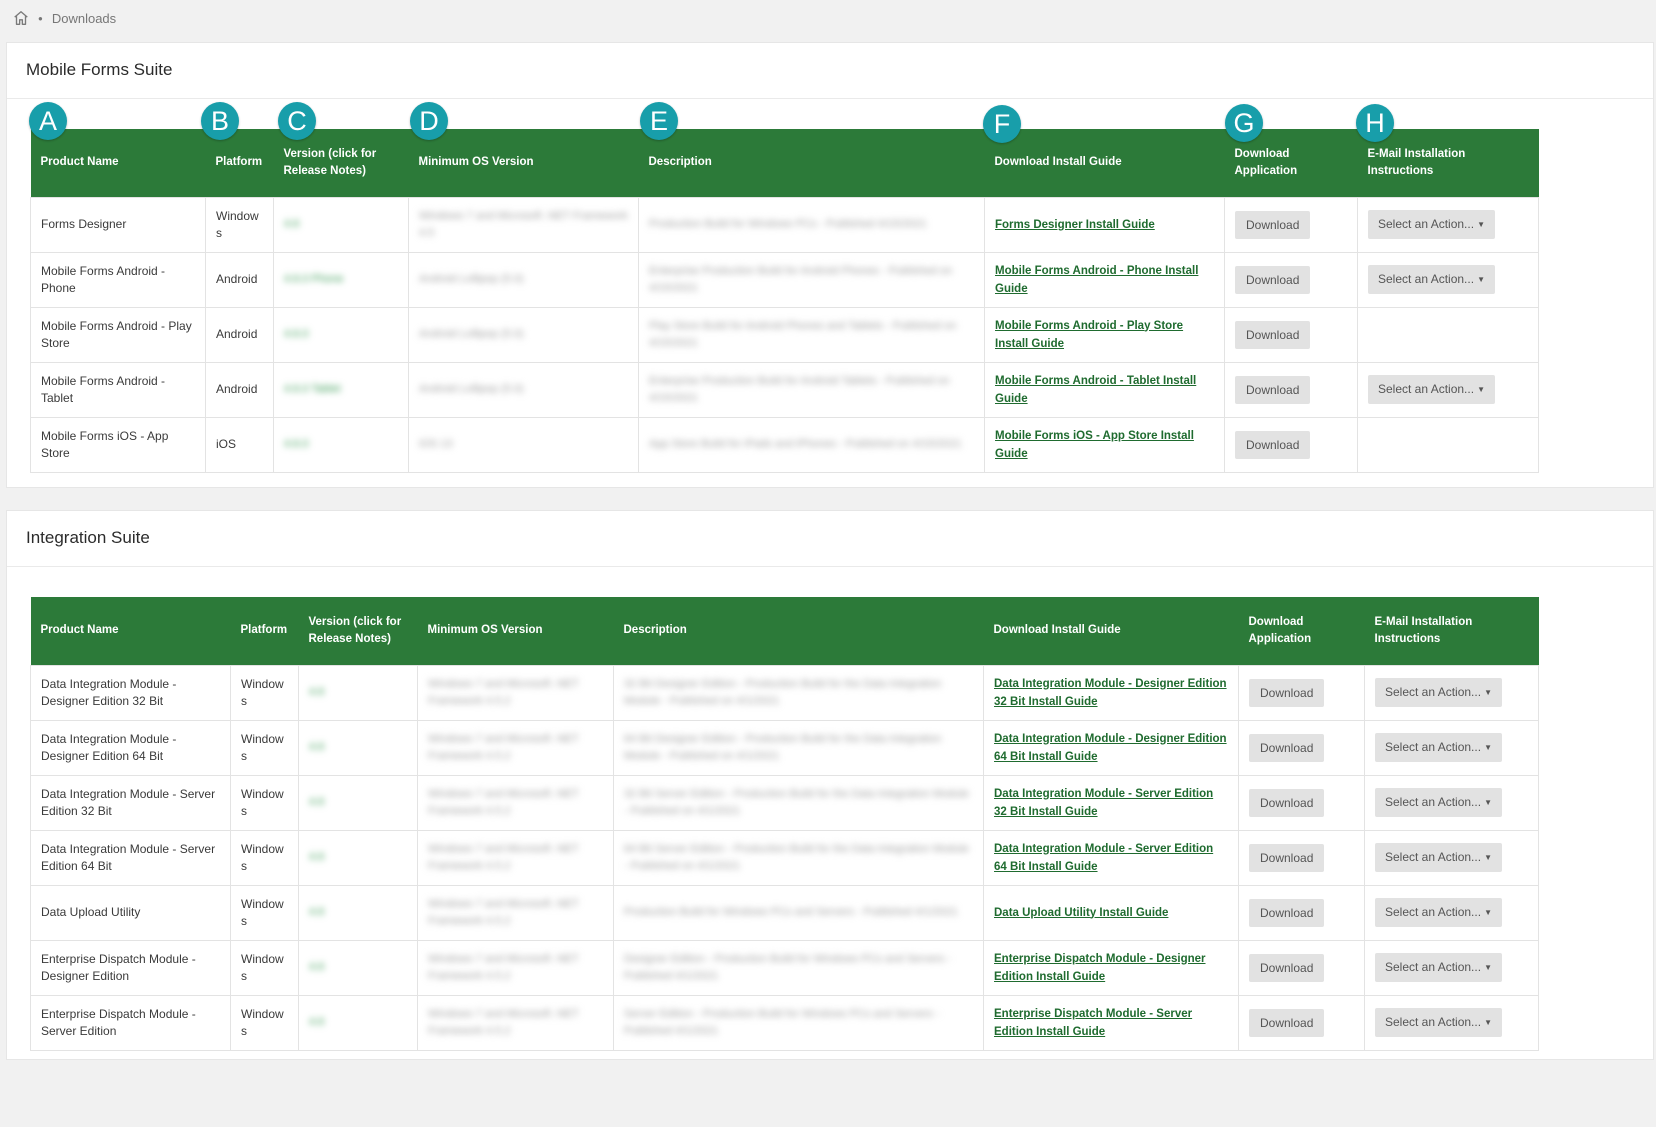 The image size is (1656, 1127). I want to click on platform-cell: iOS, so click(239, 444).